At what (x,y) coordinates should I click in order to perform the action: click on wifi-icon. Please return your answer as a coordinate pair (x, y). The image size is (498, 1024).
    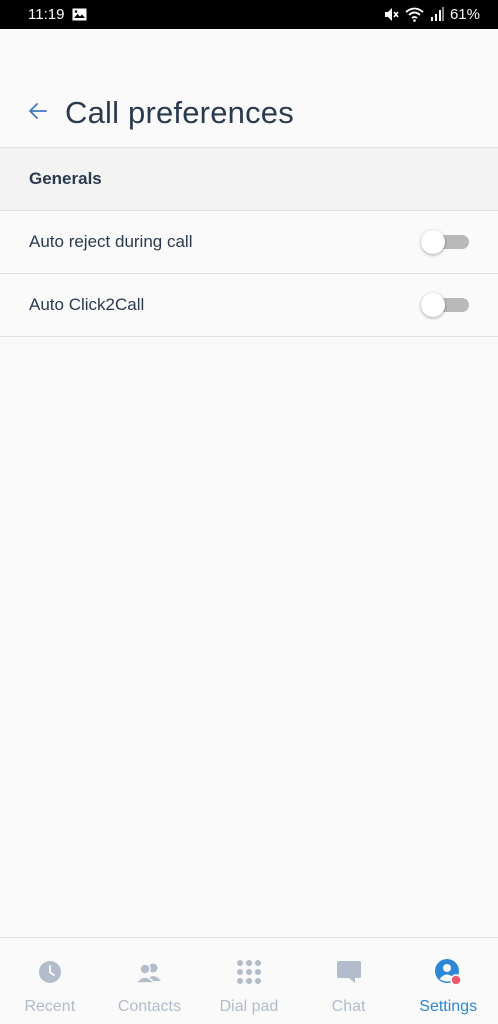
    Looking at the image, I should click on (414, 14).